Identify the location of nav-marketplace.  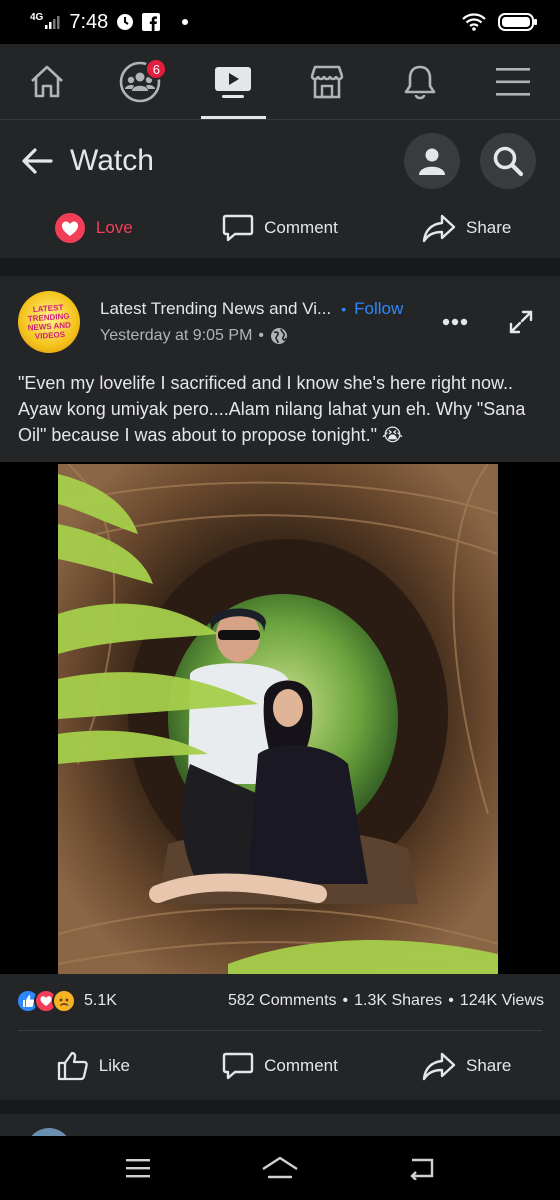
(326, 81).